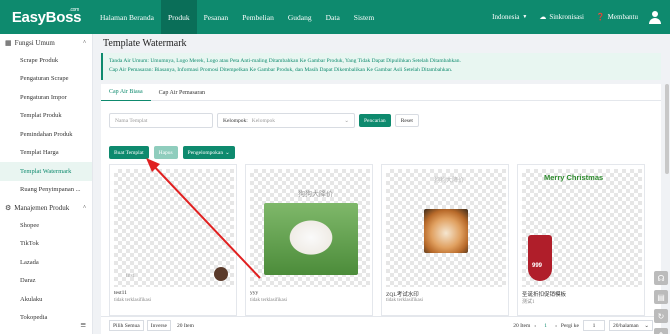  I want to click on dog-photo, so click(311, 239).